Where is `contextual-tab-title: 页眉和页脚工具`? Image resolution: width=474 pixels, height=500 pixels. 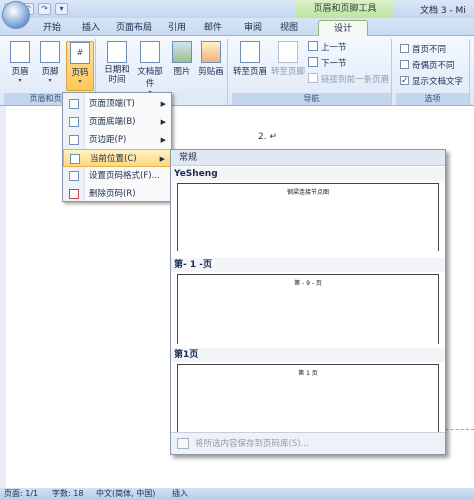 contextual-tab-title: 页眉和页脚工具 is located at coordinates (345, 9).